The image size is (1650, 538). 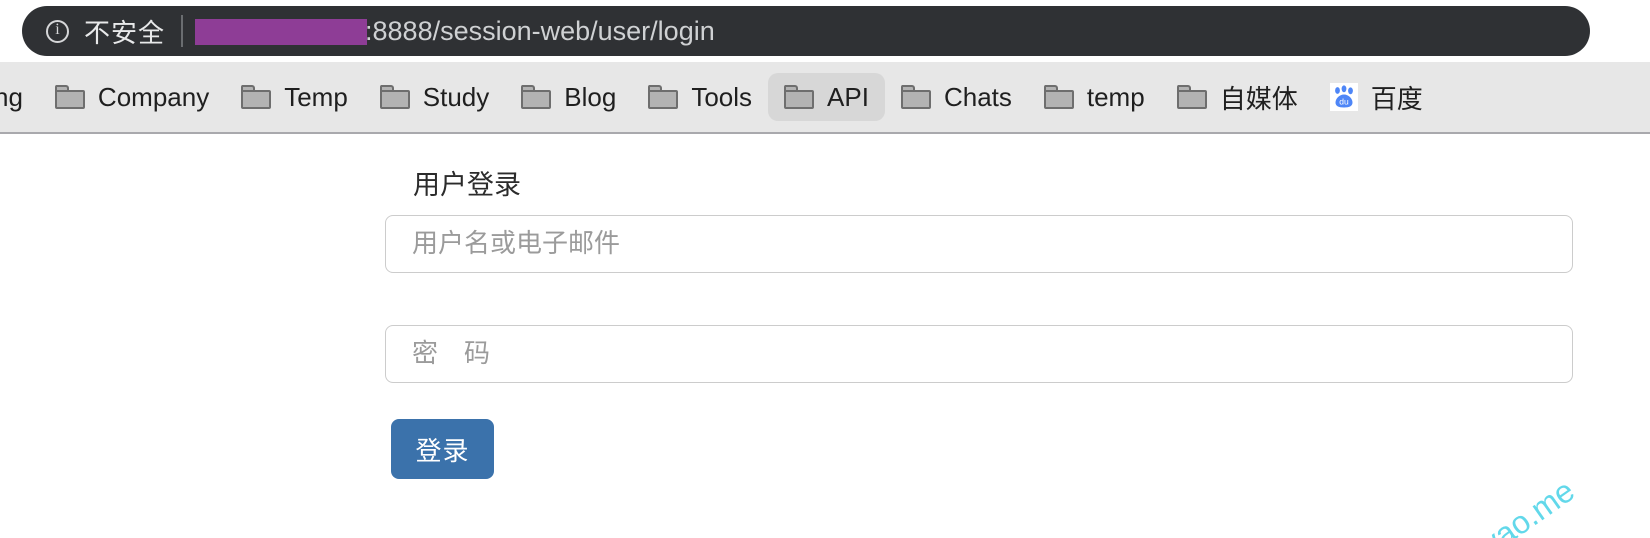 I want to click on url-container: :8888/session-web/user/login, so click(x=455, y=31).